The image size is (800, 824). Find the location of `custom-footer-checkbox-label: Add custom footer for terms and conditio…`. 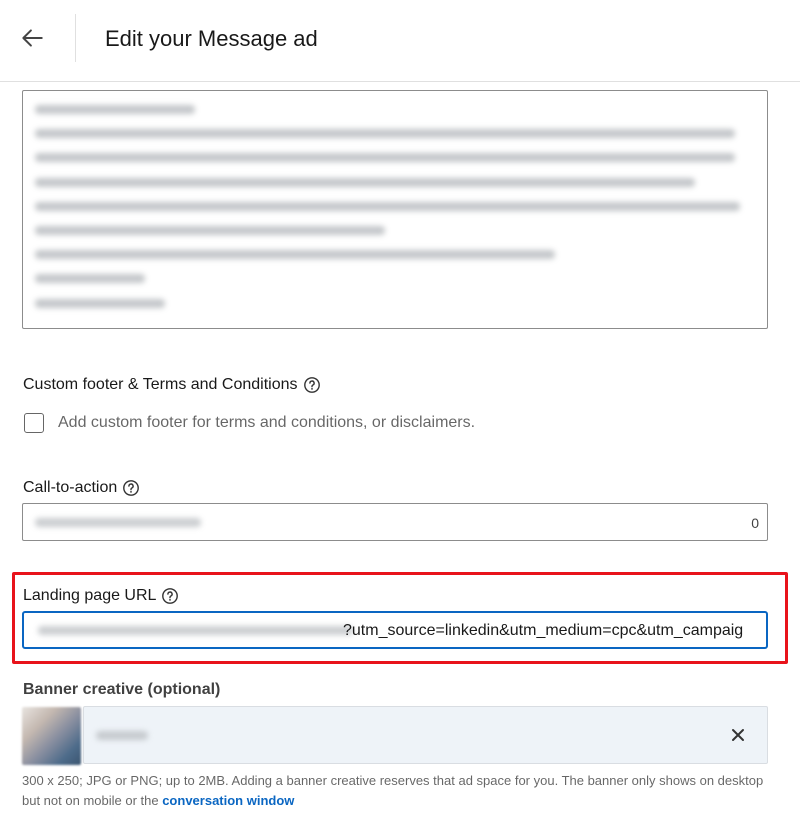

custom-footer-checkbox-label: Add custom footer for terms and conditio… is located at coordinates (266, 423).